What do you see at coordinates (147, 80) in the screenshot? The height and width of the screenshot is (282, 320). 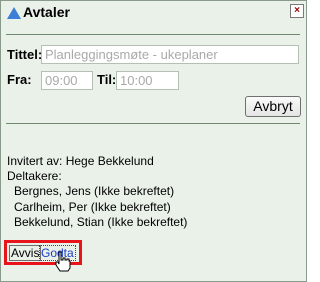 I see `to-time-input` at bounding box center [147, 80].